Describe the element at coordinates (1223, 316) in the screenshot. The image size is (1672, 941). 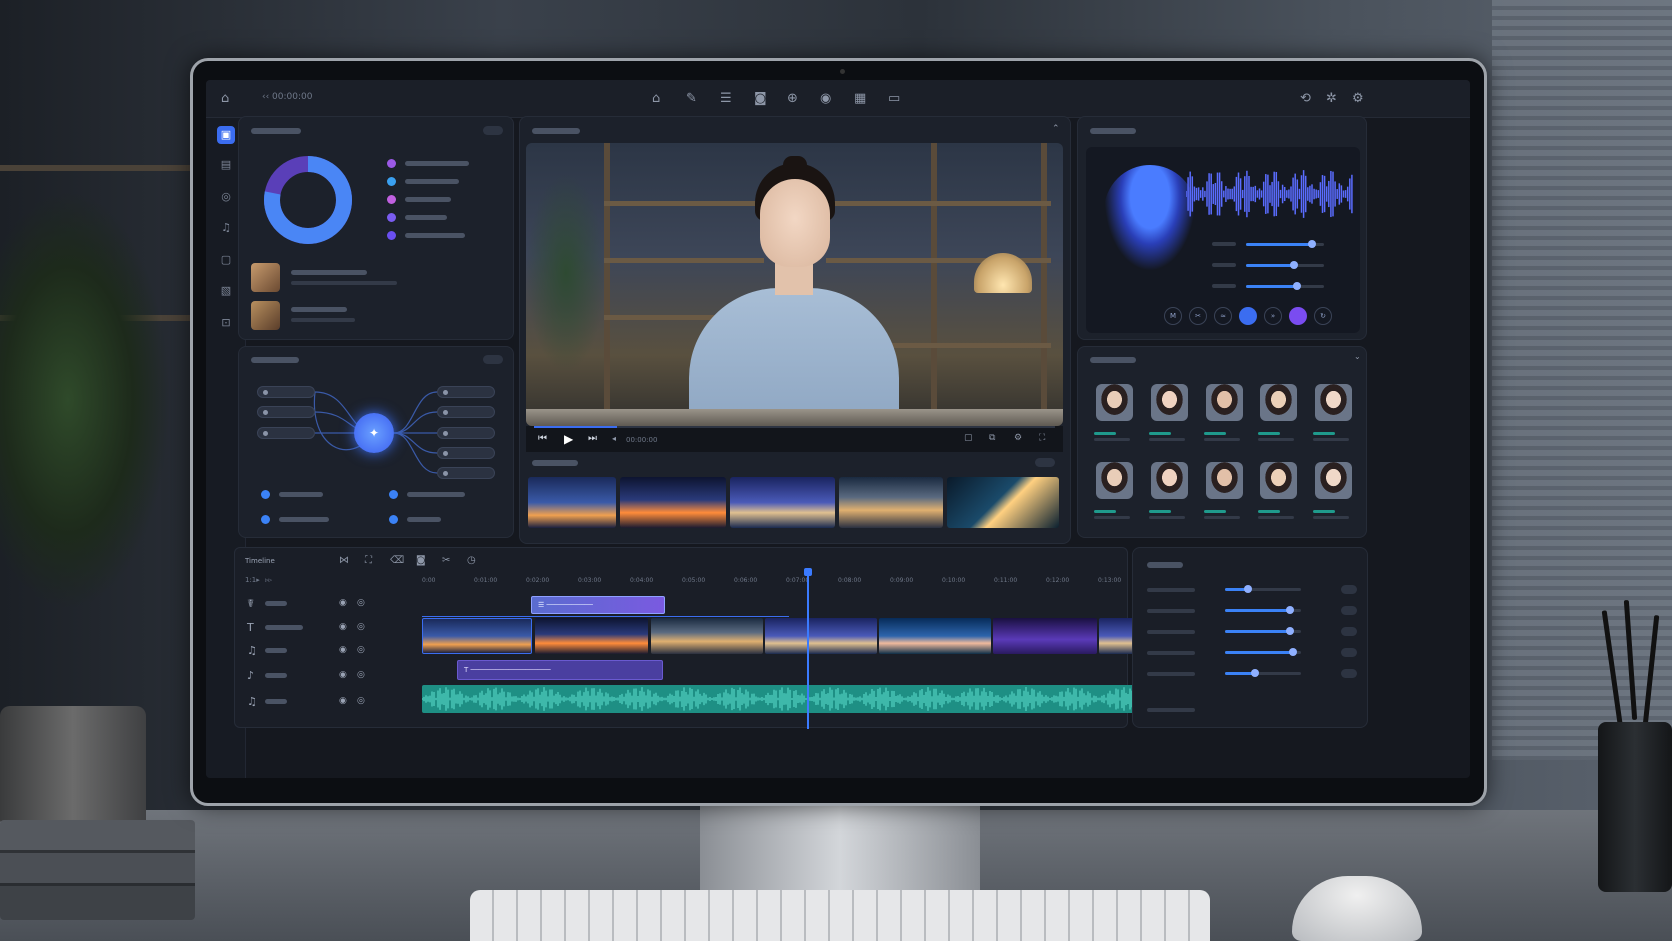
I see `wave-icon: ≈` at that location.